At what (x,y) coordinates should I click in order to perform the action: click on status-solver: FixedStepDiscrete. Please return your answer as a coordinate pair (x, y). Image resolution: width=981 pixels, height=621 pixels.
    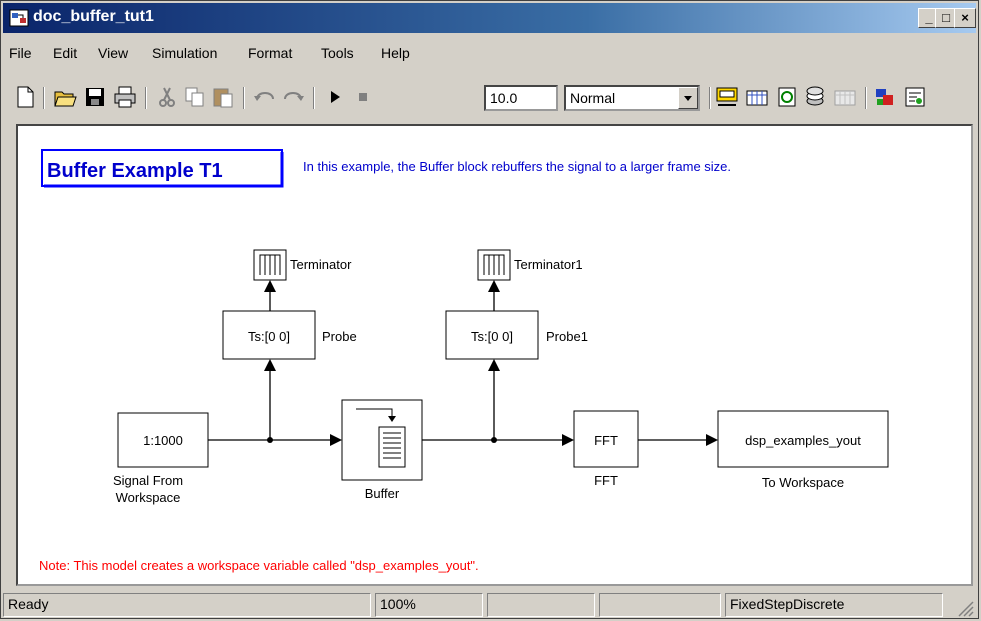
    Looking at the image, I should click on (834, 605).